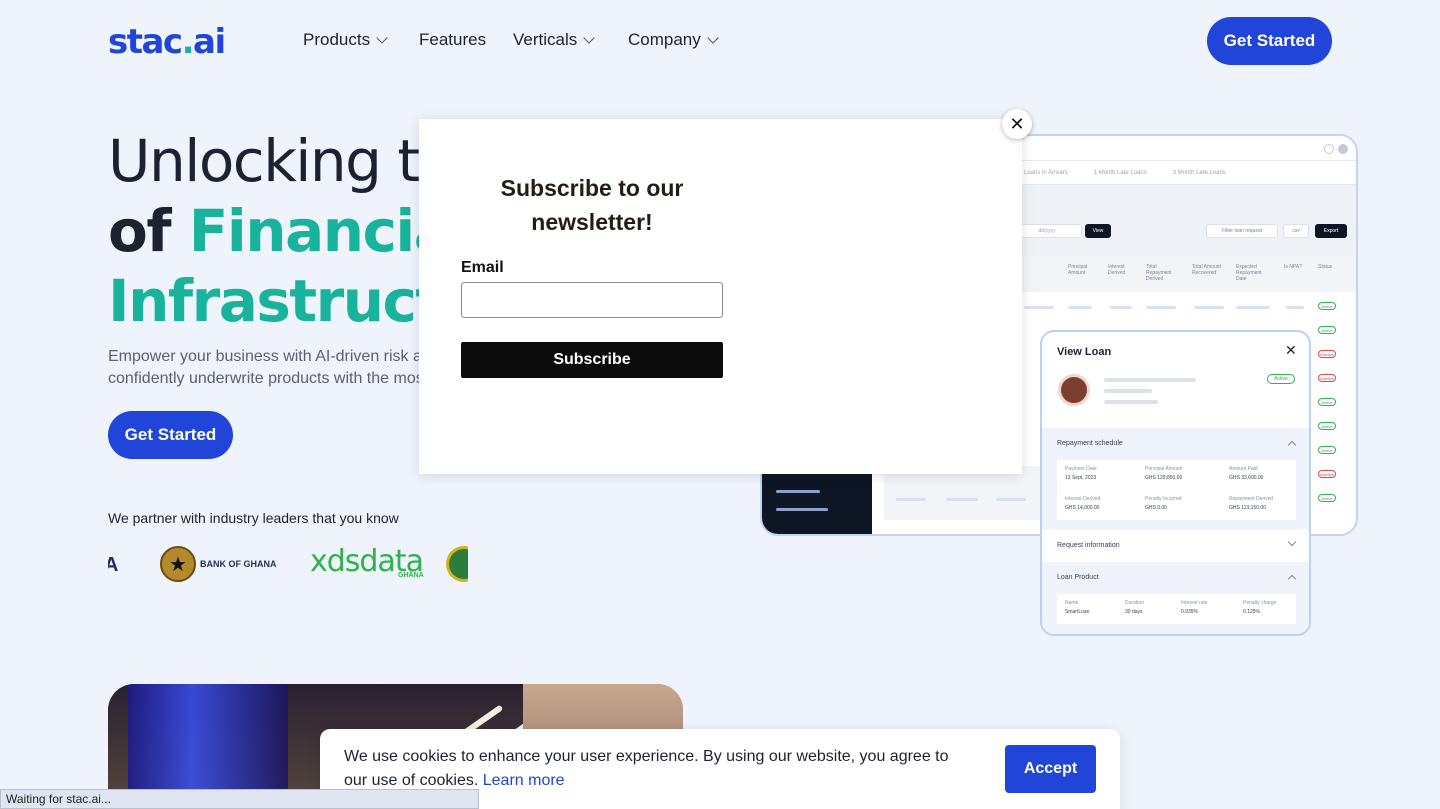 The image size is (1440, 809). What do you see at coordinates (1247, 508) in the screenshot?
I see `field-value: GHS 113,150.00` at bounding box center [1247, 508].